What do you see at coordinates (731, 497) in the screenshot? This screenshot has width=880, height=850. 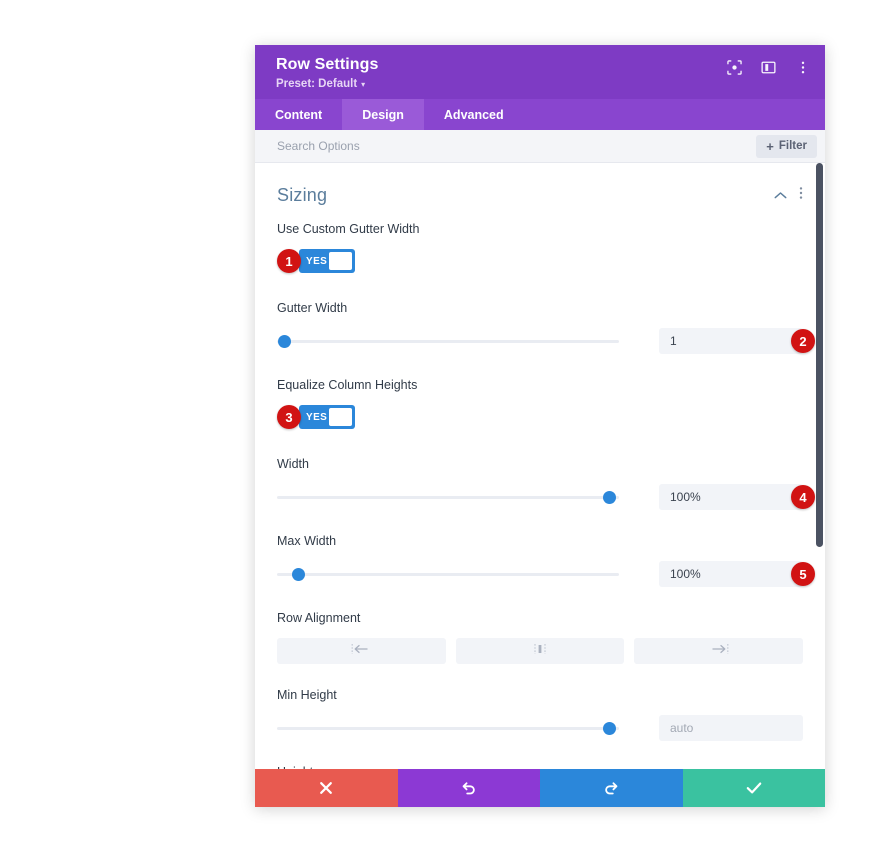 I see `value-input-width: 100%` at bounding box center [731, 497].